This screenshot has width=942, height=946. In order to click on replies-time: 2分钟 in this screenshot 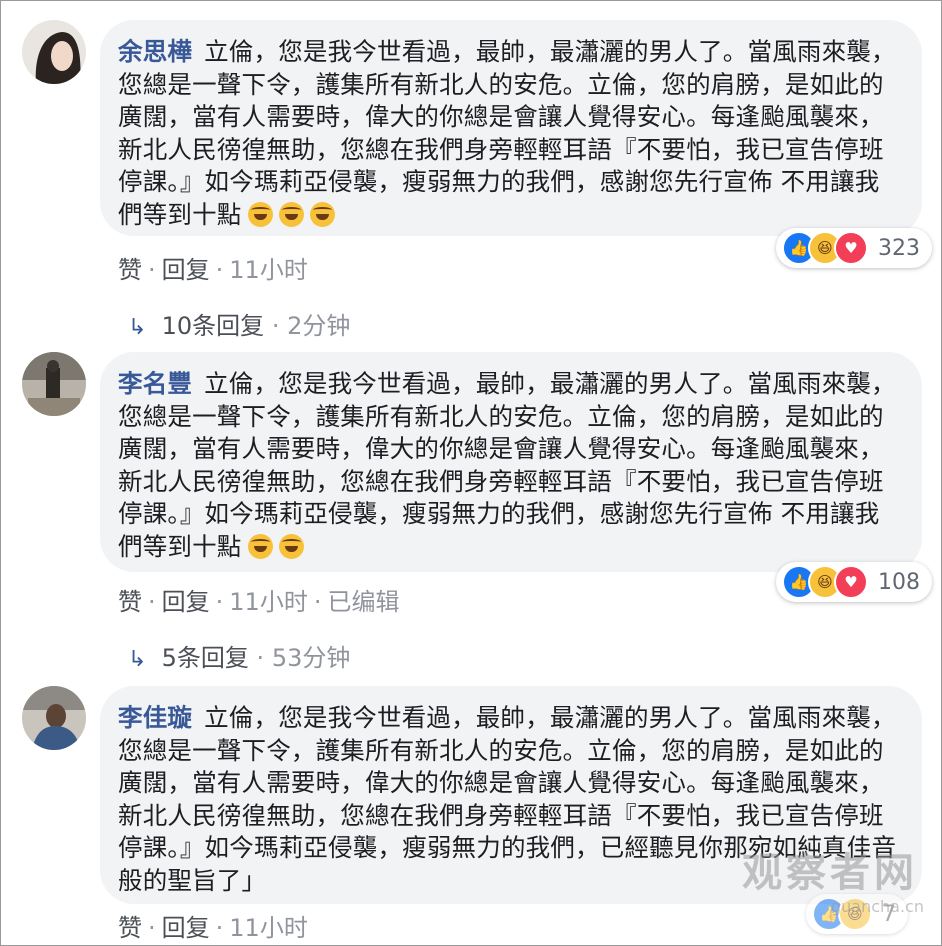, I will do `click(319, 326)`.